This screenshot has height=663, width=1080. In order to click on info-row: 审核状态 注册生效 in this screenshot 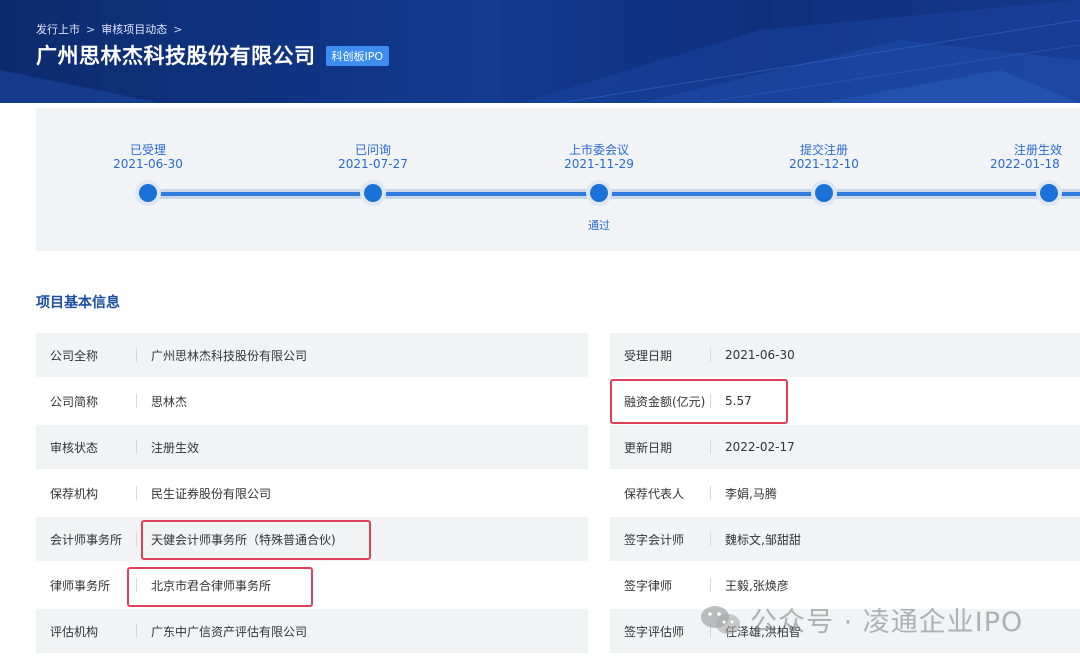, I will do `click(312, 447)`.